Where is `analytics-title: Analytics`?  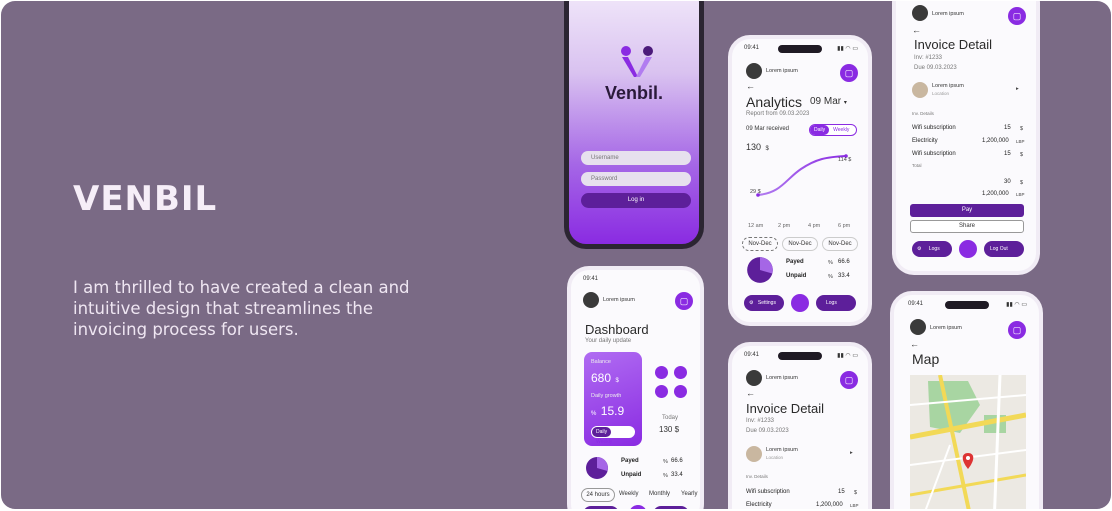 analytics-title: Analytics is located at coordinates (774, 102).